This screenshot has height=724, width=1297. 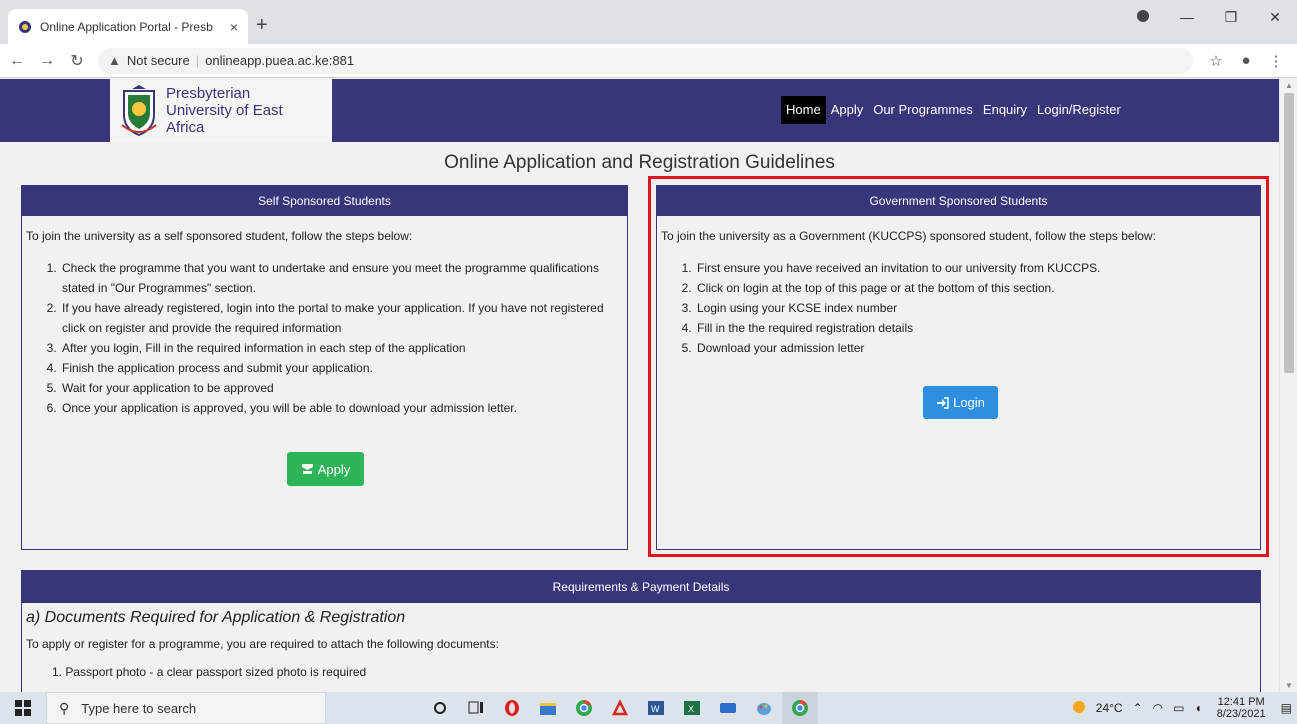 What do you see at coordinates (1158, 708) in the screenshot?
I see `network-icon: ◠` at bounding box center [1158, 708].